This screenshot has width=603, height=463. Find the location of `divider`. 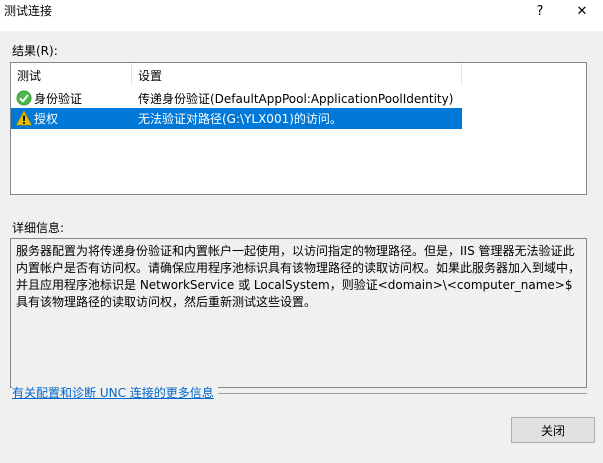

divider is located at coordinates (402, 393).